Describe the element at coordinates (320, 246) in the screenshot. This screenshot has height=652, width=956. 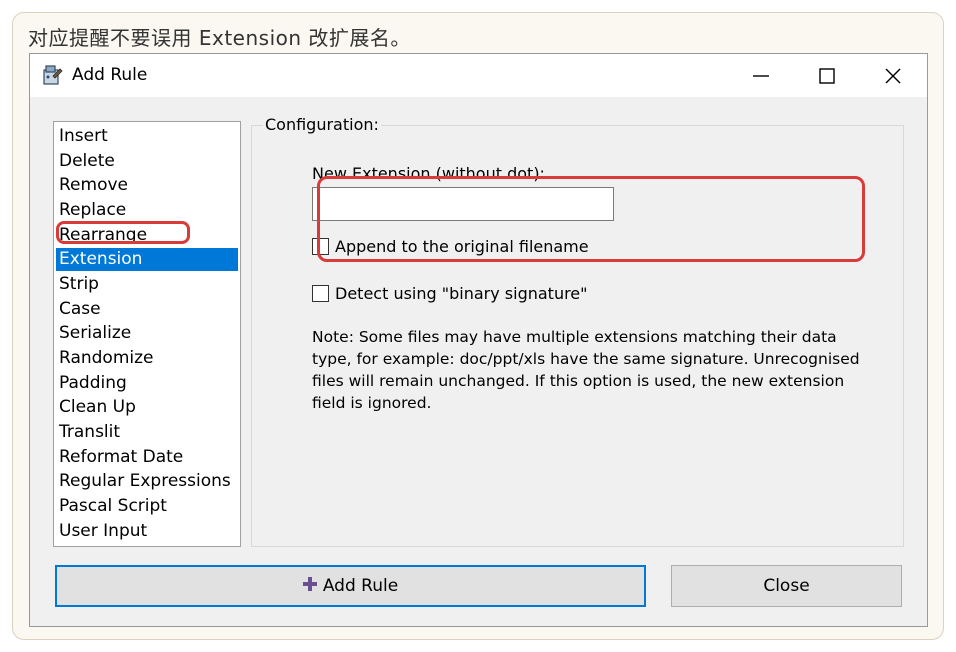
I see `append-checkbox` at that location.